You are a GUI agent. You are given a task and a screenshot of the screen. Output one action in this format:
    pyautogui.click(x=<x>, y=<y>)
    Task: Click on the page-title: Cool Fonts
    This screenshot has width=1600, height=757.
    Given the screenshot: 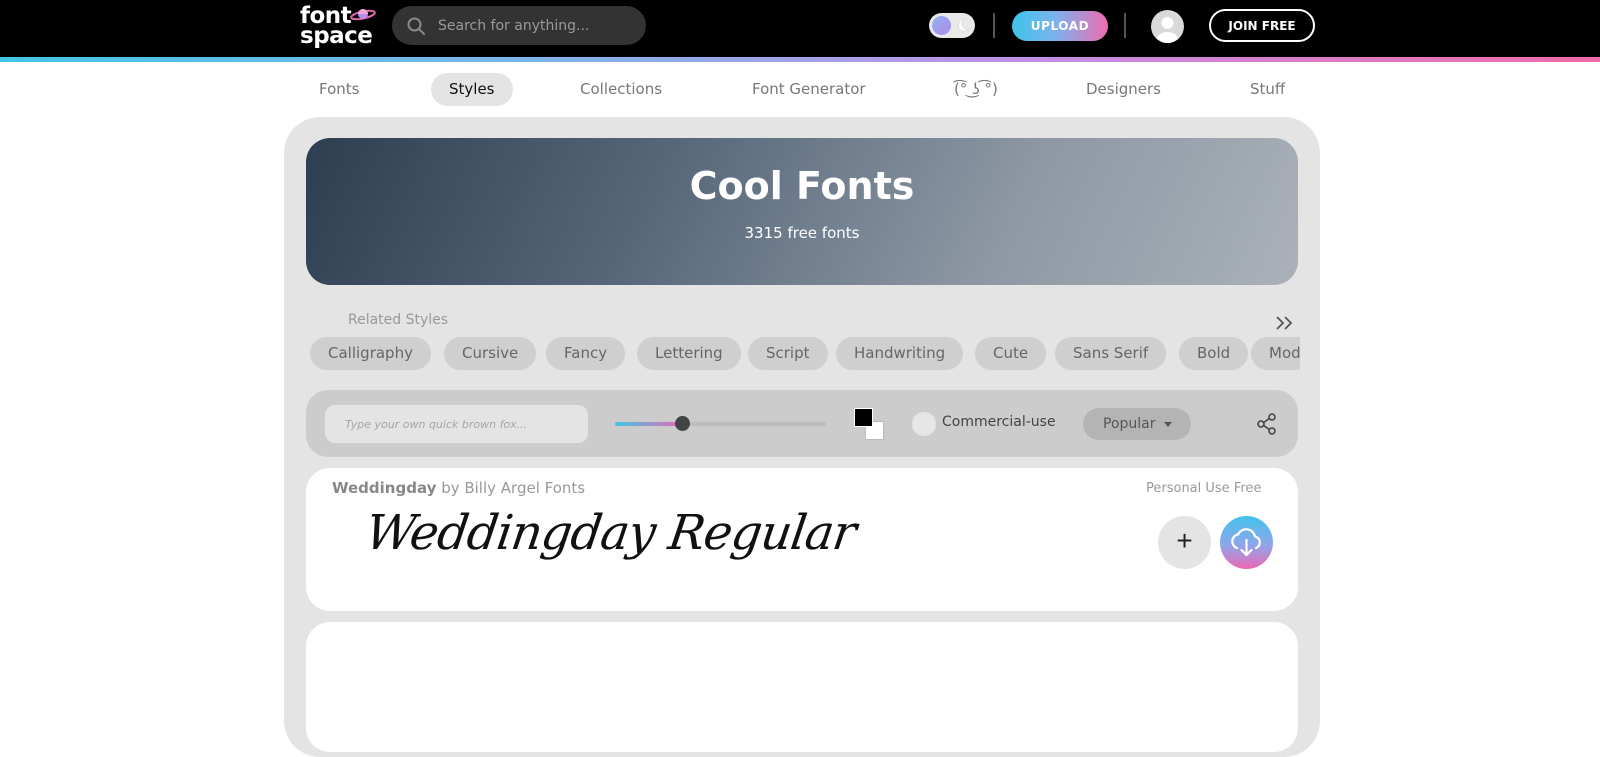 What is the action you would take?
    pyautogui.click(x=802, y=186)
    